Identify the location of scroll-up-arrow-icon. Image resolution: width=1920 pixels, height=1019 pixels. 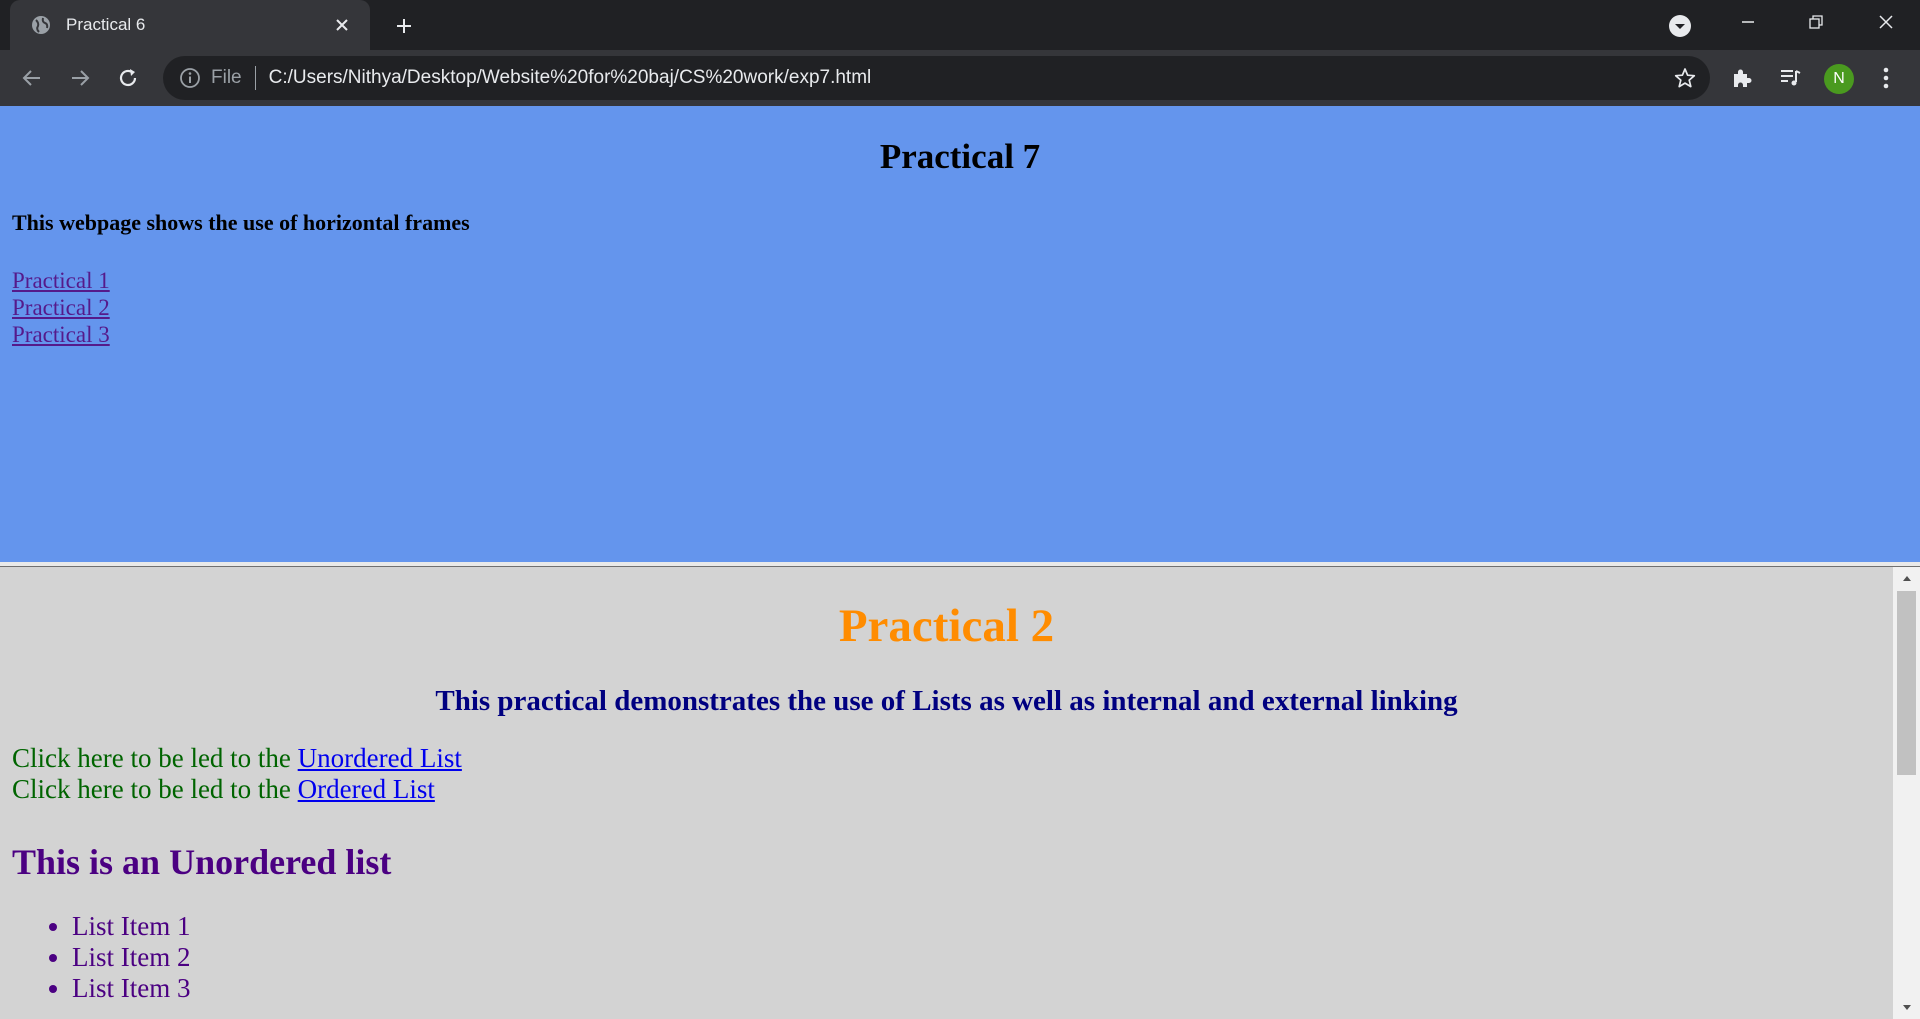
(1906, 578).